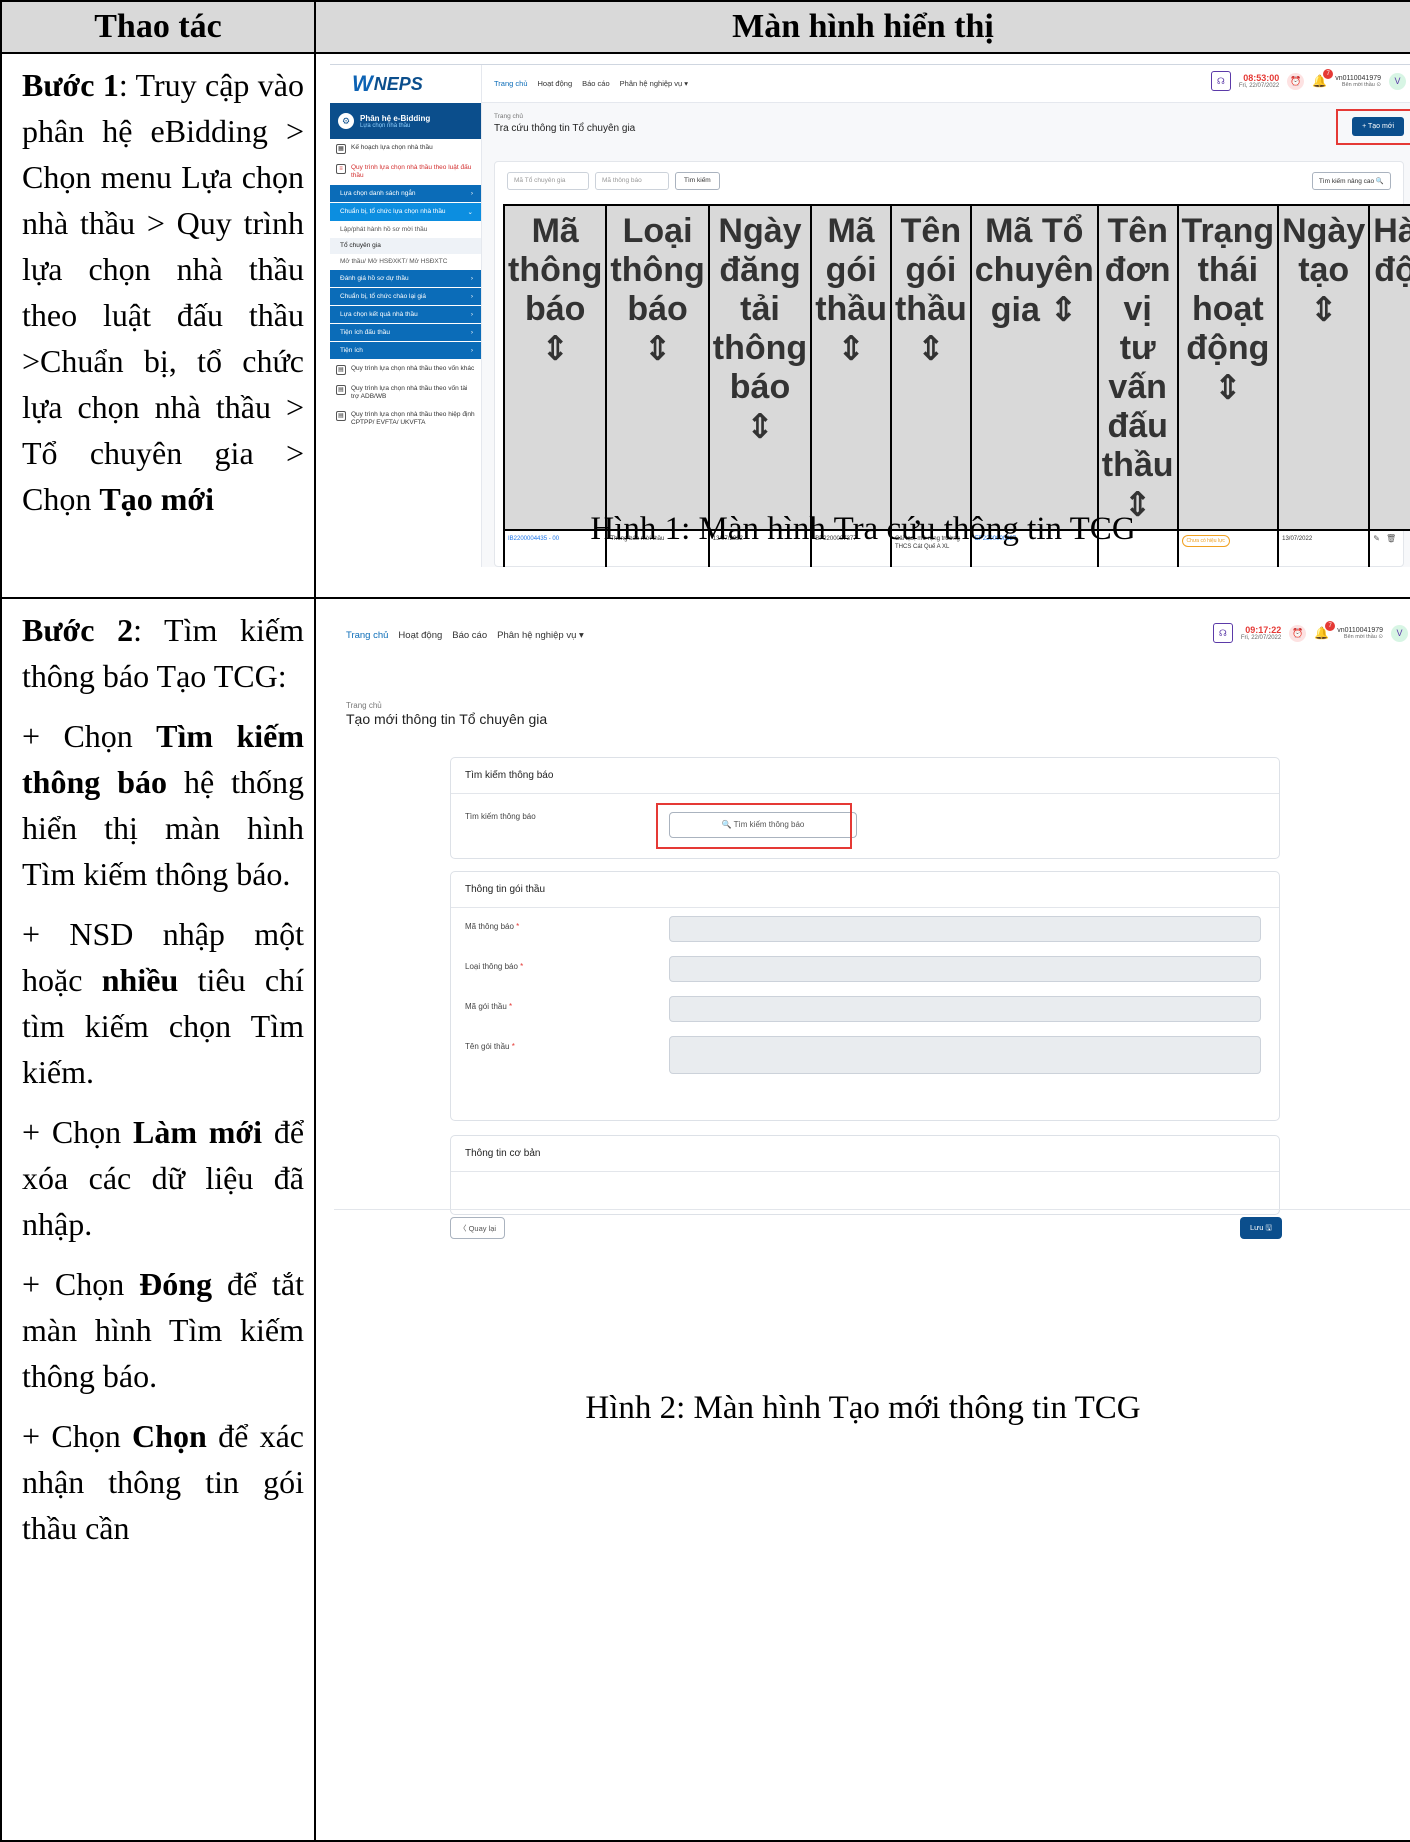  Describe the element at coordinates (1259, 81) in the screenshot. I see `clock: 08:53:00 Fri, 22/07/2022` at that location.